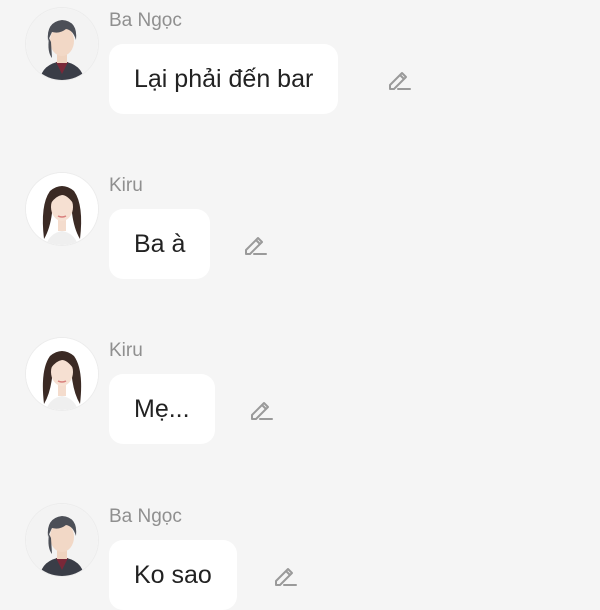 Image resolution: width=600 pixels, height=610 pixels. Describe the element at coordinates (224, 79) in the screenshot. I see `message-bubble: Lại phải đến bar` at that location.